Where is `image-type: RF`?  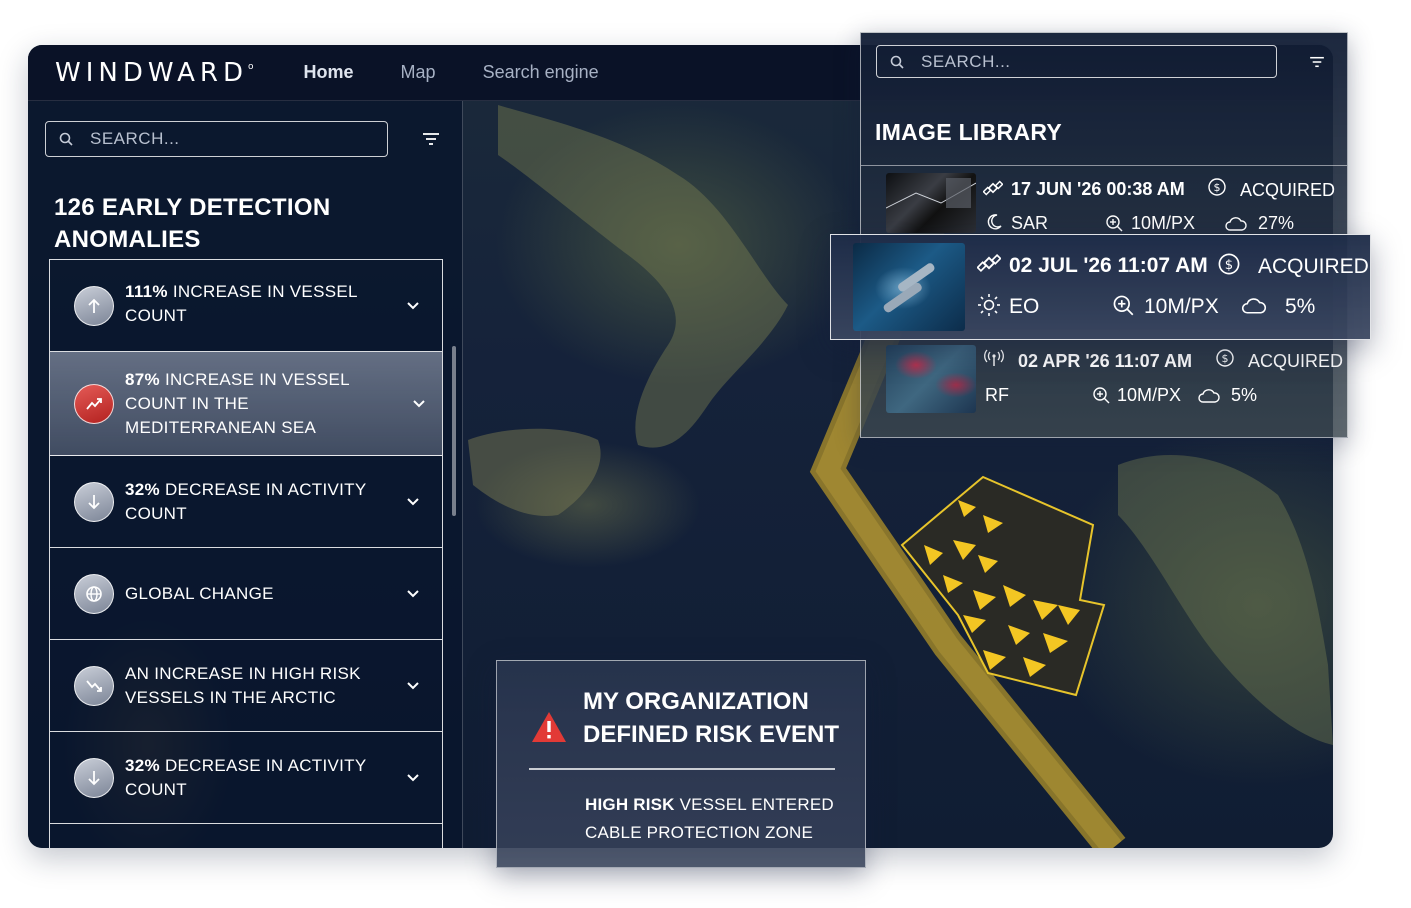 image-type: RF is located at coordinates (997, 395).